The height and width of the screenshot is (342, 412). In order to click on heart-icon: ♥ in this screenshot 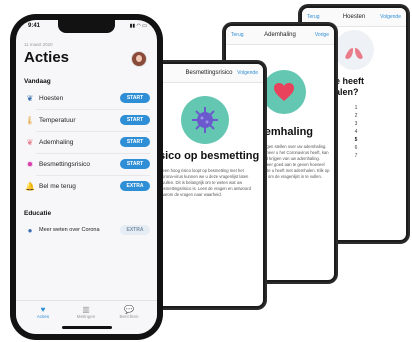, I will do `click(43, 309)`.